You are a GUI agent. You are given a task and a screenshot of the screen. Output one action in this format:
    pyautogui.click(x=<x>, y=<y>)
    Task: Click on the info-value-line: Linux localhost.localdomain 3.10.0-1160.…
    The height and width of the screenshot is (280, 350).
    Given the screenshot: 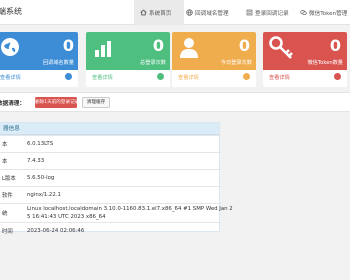 What is the action you would take?
    pyautogui.click(x=130, y=209)
    